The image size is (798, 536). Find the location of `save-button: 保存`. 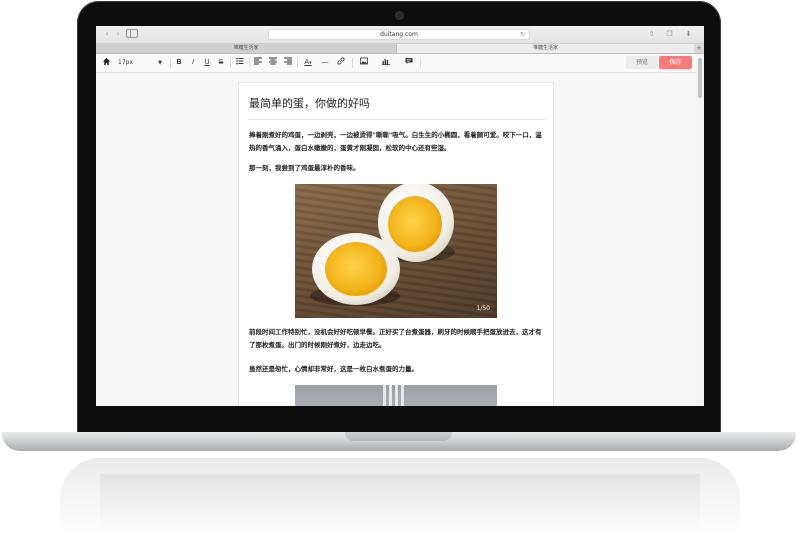

save-button: 保存 is located at coordinates (675, 62).